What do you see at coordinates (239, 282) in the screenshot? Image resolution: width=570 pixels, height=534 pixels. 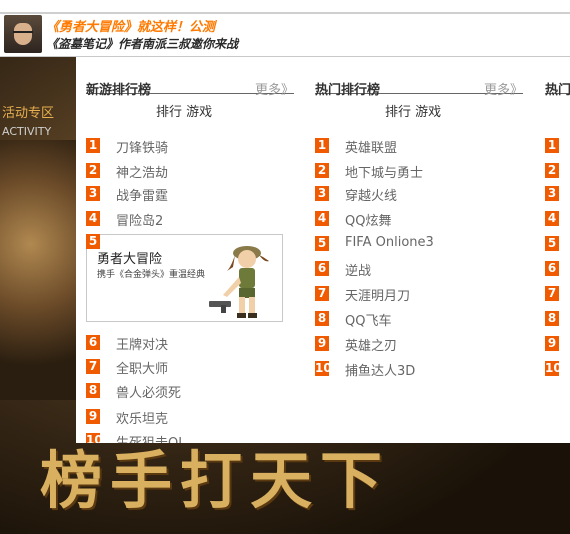 I see `featured-game-art` at bounding box center [239, 282].